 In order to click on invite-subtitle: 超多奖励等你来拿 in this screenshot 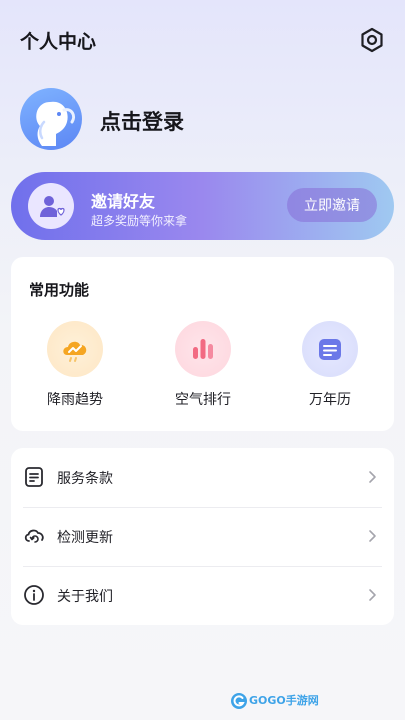, I will do `click(139, 221)`.